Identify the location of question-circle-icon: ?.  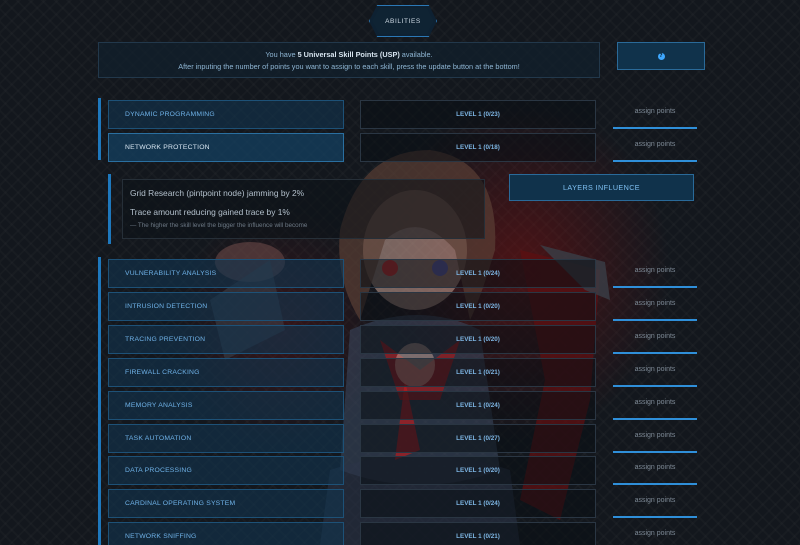
(661, 56).